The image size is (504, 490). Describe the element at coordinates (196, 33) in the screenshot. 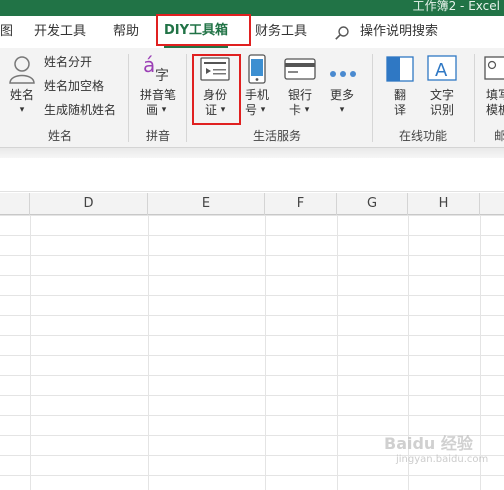

I see `tab-diy-toolbox: DIY工具箱` at that location.